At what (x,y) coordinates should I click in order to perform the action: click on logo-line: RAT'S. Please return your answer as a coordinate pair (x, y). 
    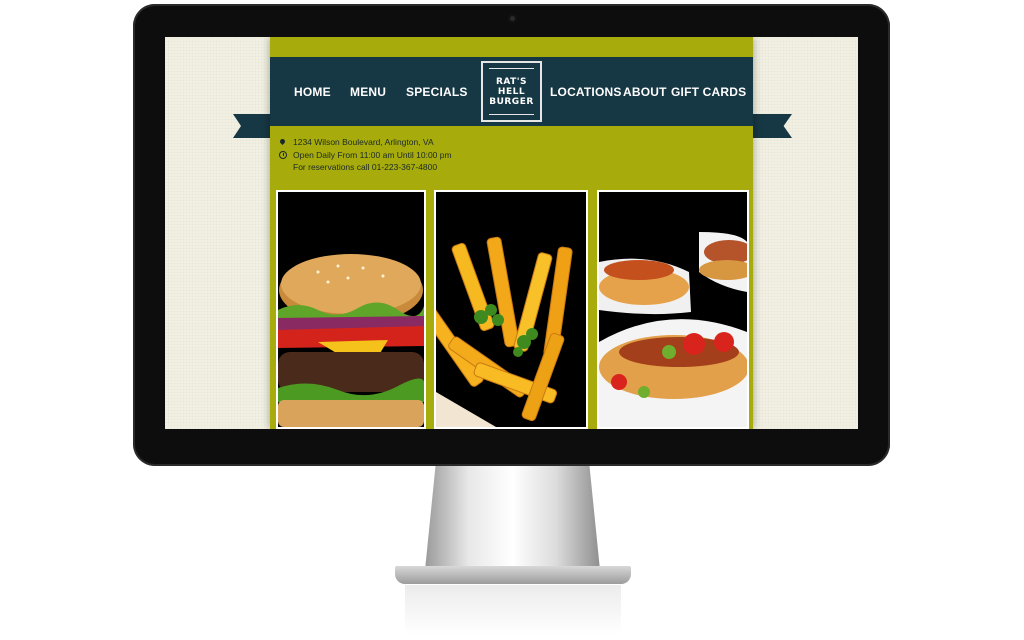
    Looking at the image, I should click on (511, 81).